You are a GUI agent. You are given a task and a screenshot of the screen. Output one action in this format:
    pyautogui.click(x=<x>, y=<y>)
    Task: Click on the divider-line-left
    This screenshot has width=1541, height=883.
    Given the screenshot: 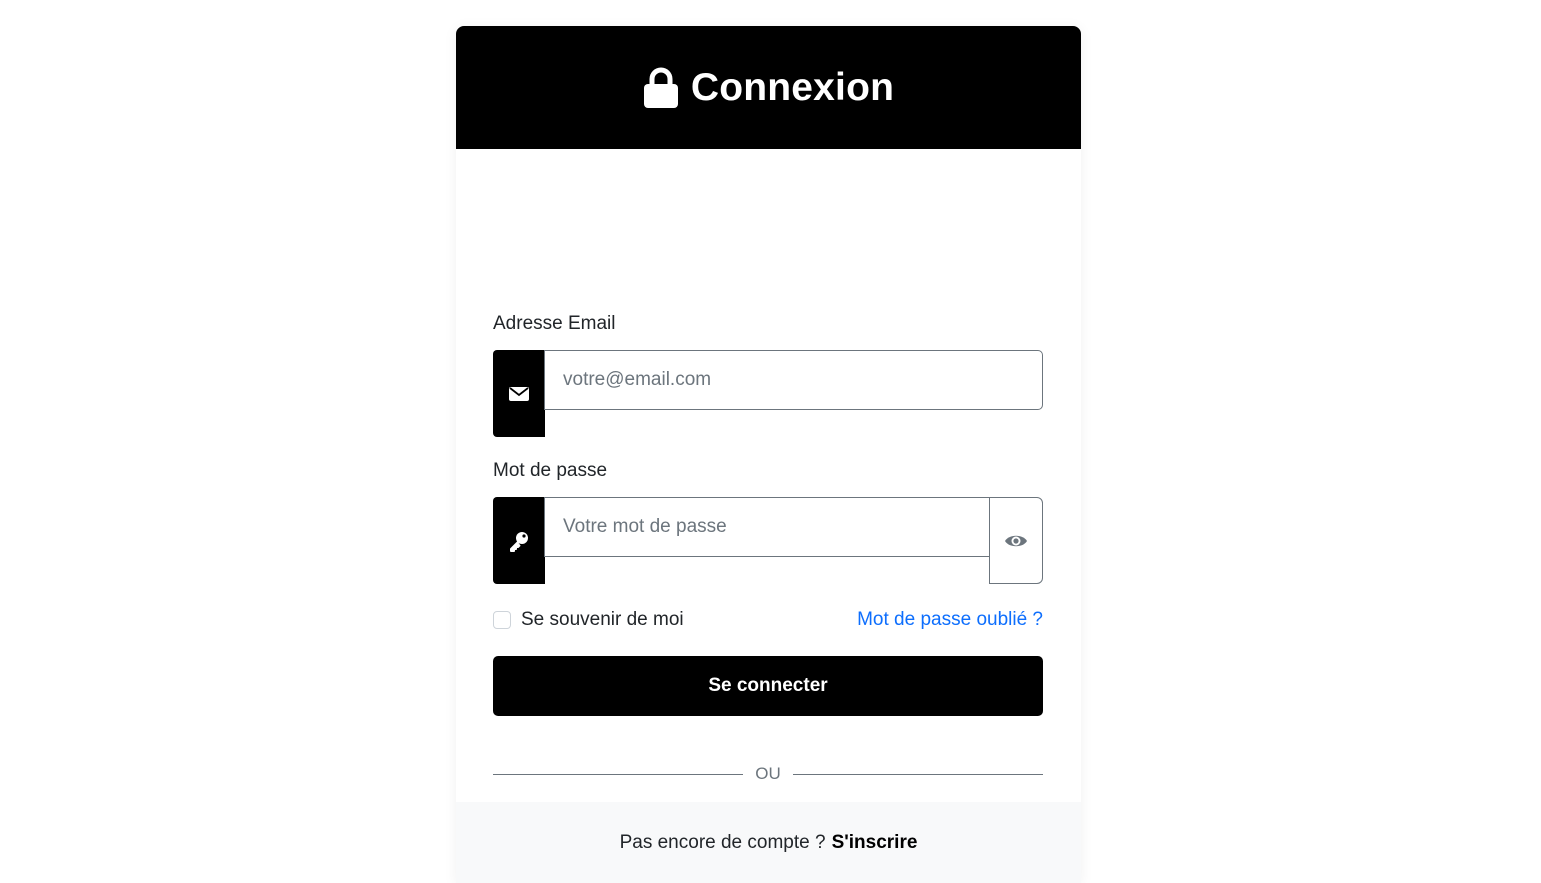 What is the action you would take?
    pyautogui.click(x=618, y=774)
    